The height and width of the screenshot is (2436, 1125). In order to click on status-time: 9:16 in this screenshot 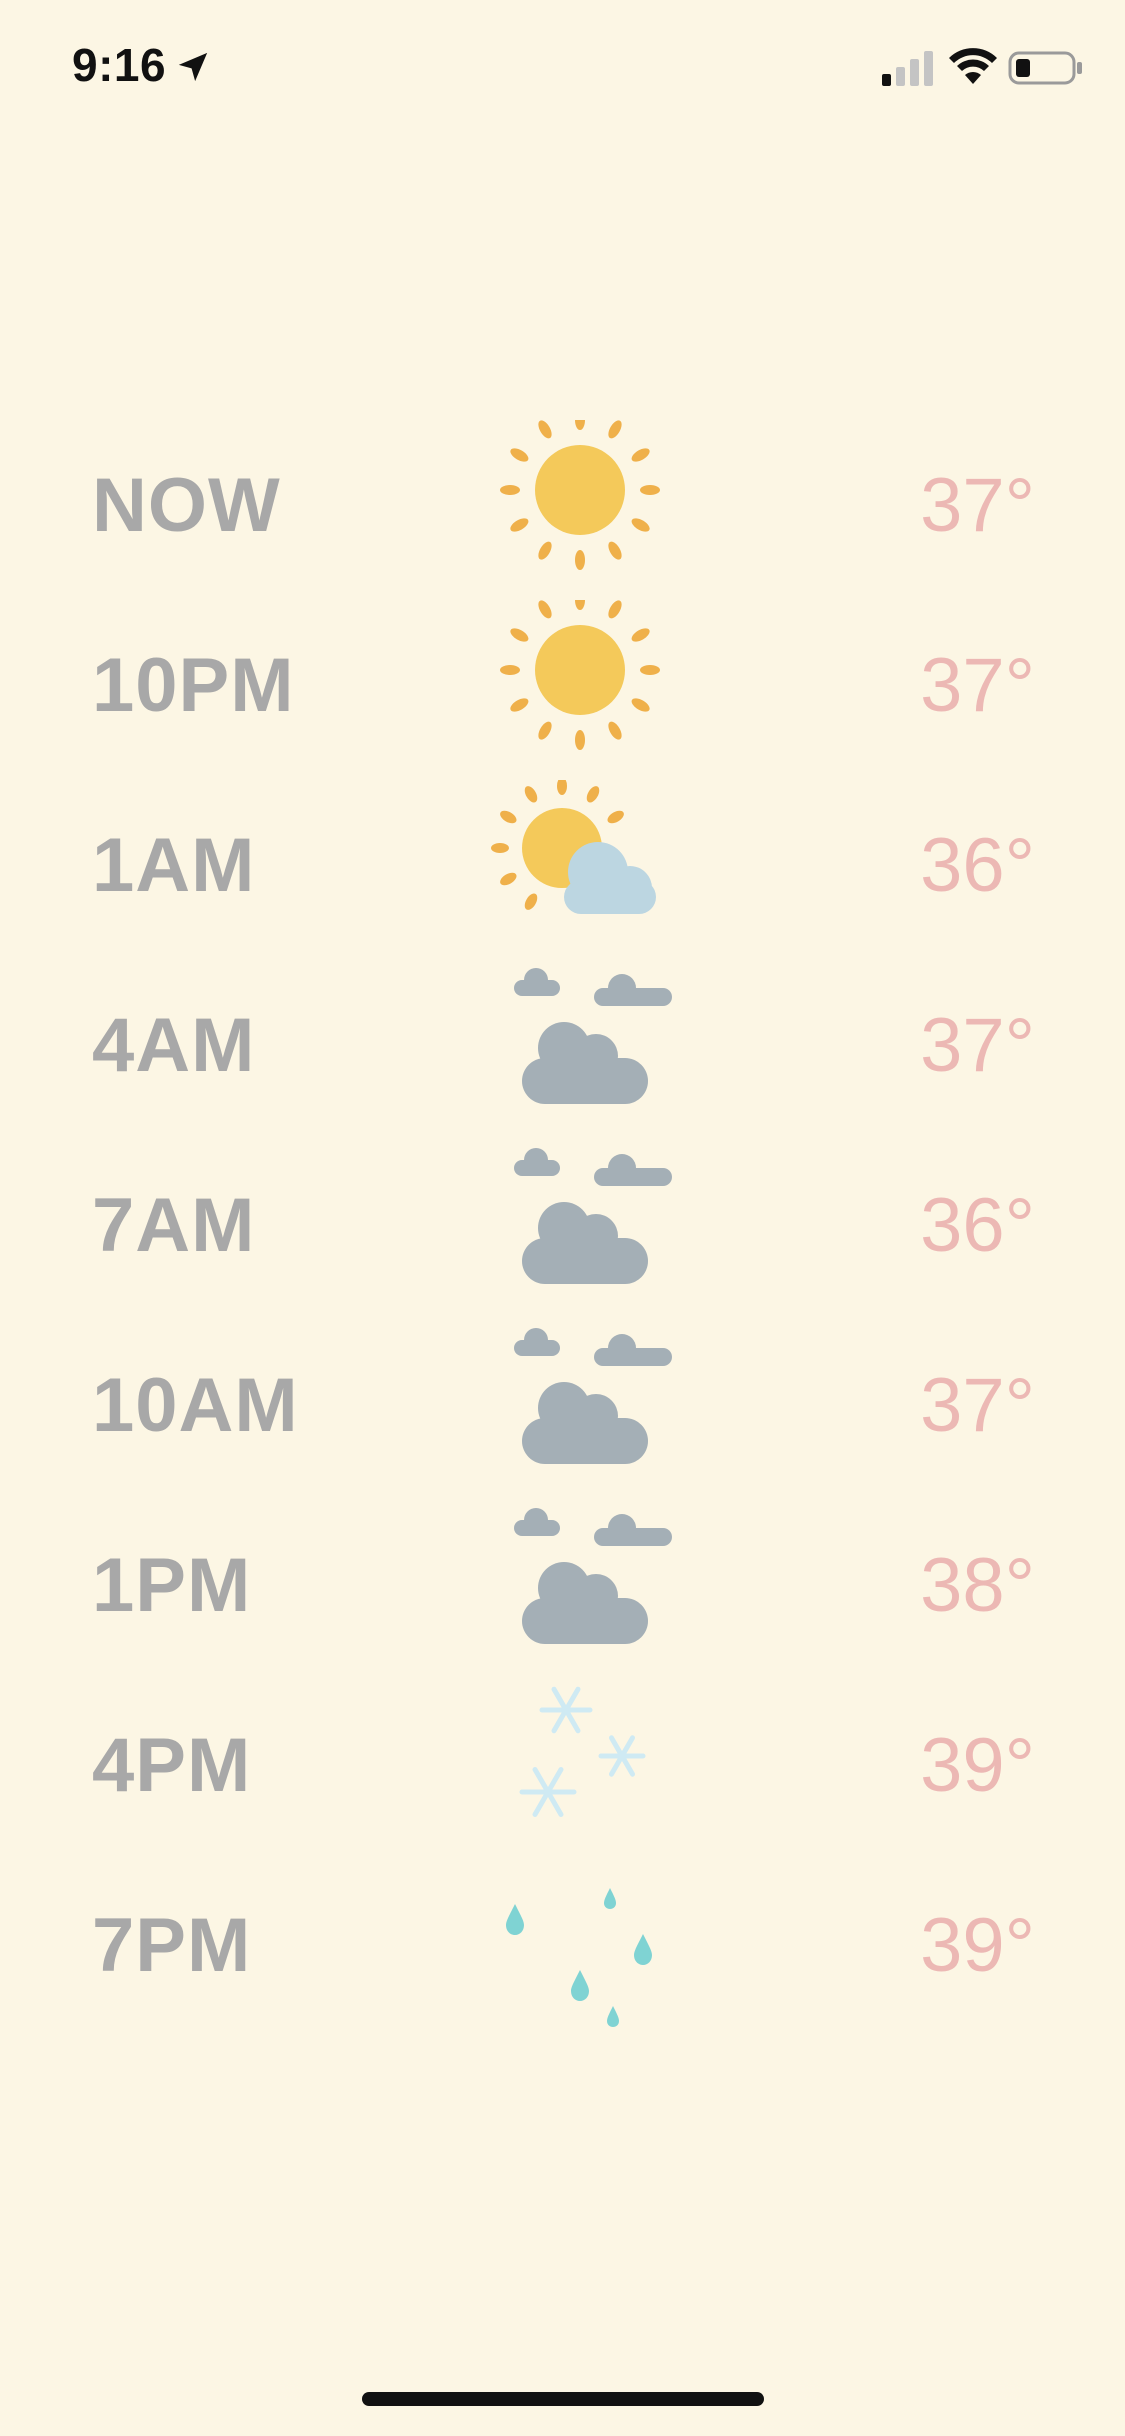, I will do `click(119, 65)`.